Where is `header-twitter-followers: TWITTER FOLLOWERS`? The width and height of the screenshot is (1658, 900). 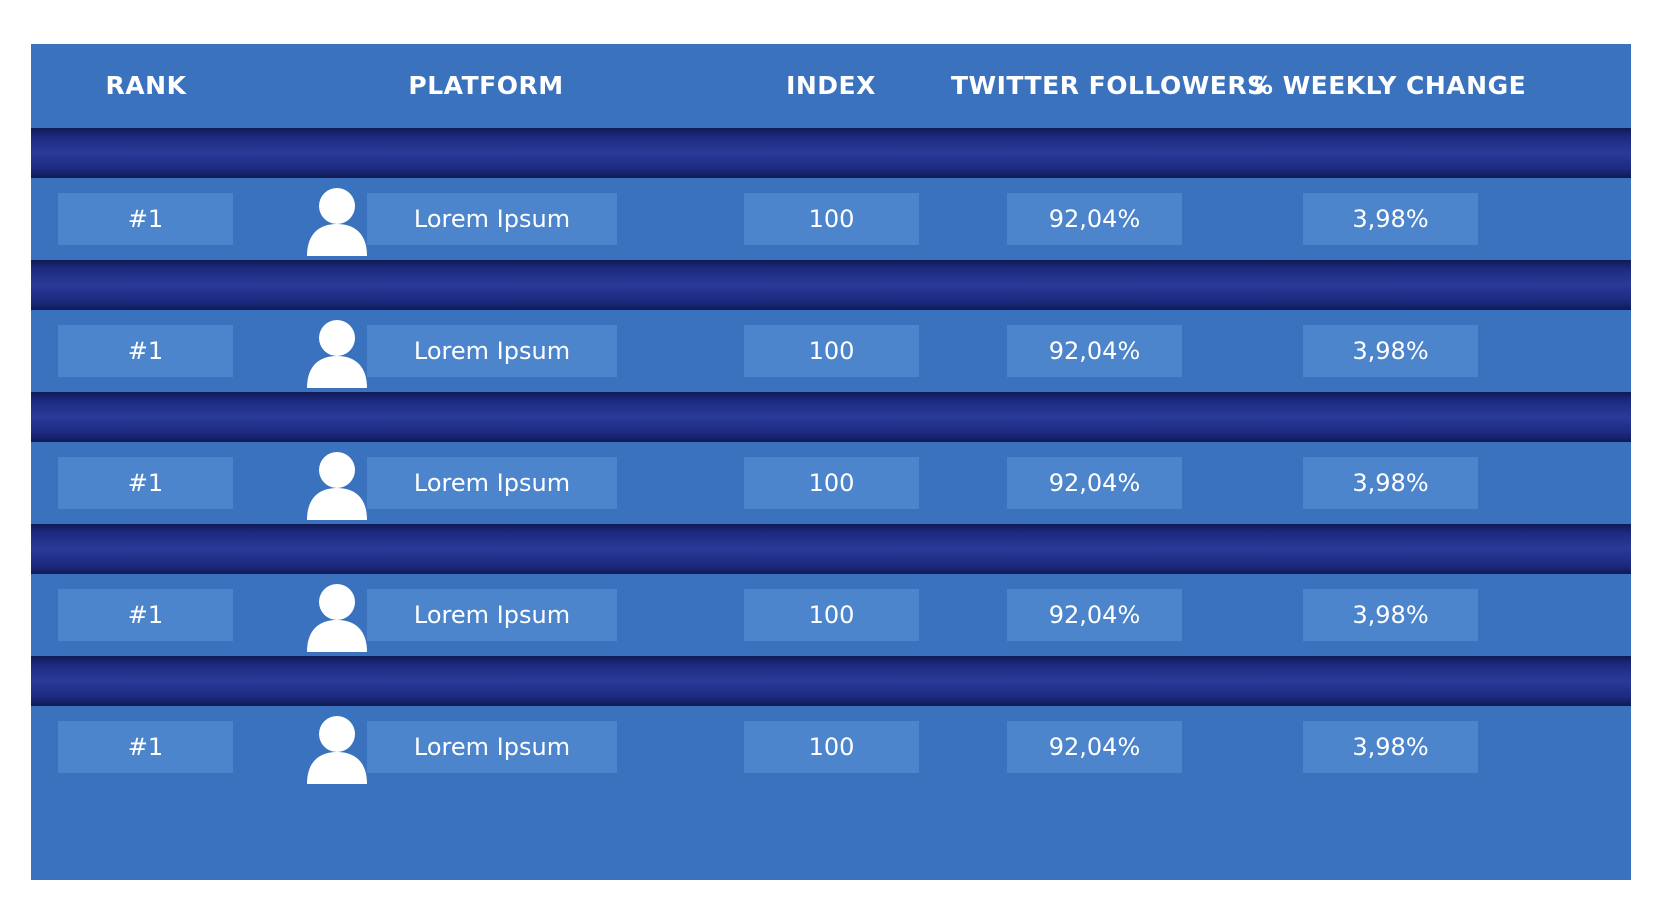
header-twitter-followers: TWITTER FOLLOWERS is located at coordinates (1108, 85).